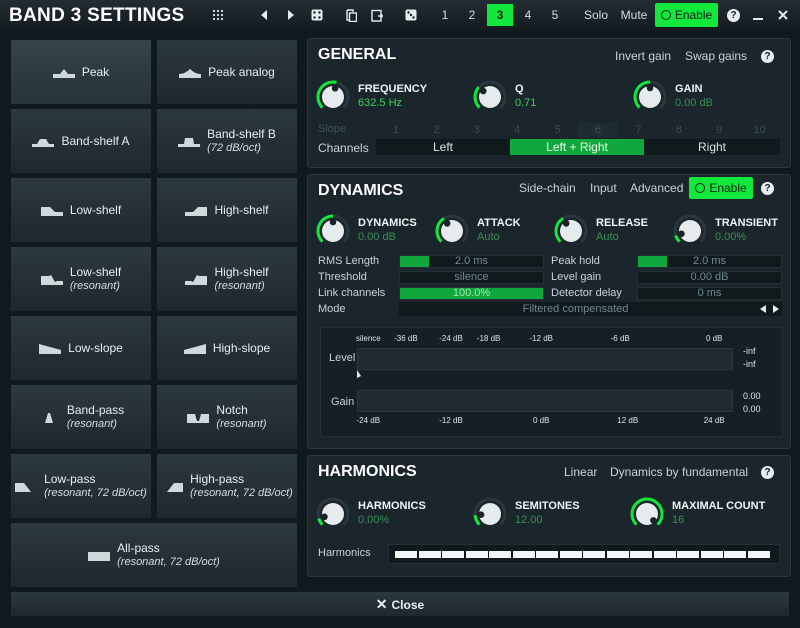 Image resolution: width=800 pixels, height=628 pixels. Describe the element at coordinates (81, 210) in the screenshot. I see `shape-low-shelf-button: Low-shelf` at that location.